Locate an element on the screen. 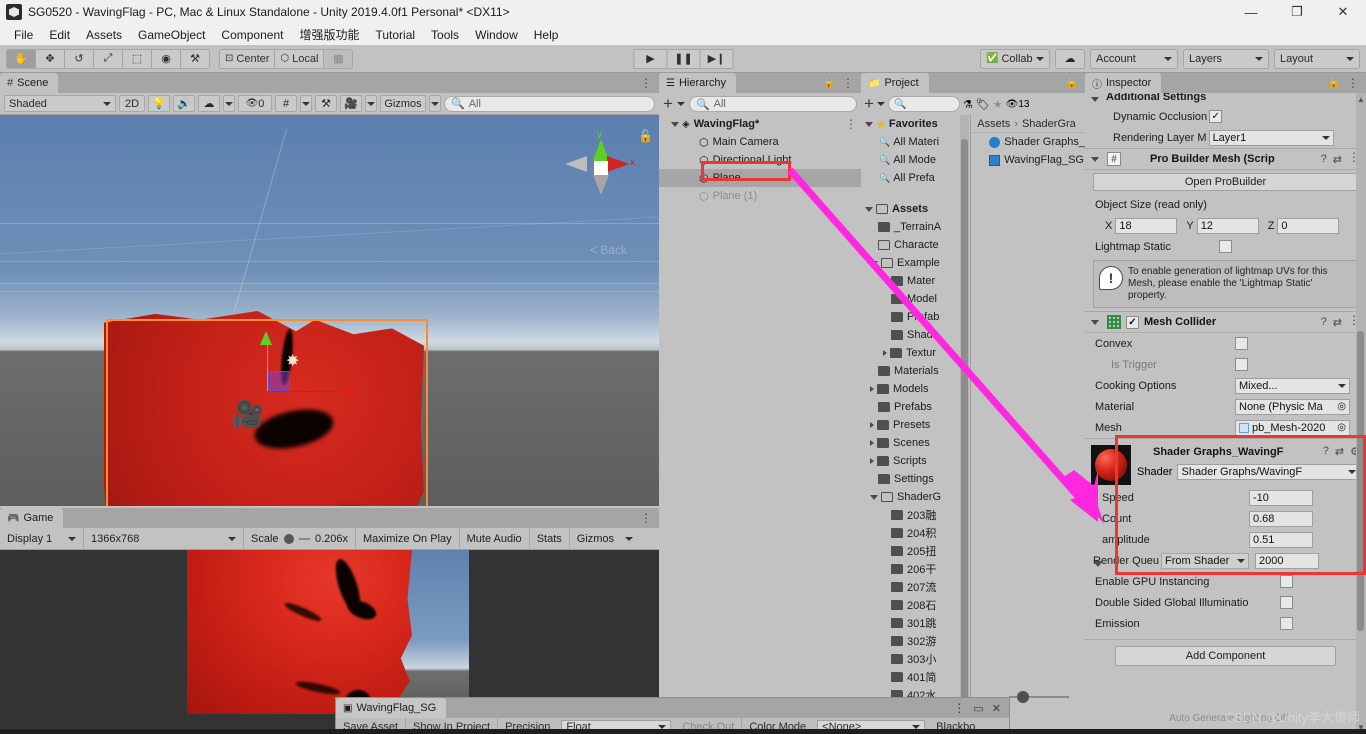 Image resolution: width=1366 pixels, height=734 pixels. scene-search-input: 🔍 All is located at coordinates (549, 103).